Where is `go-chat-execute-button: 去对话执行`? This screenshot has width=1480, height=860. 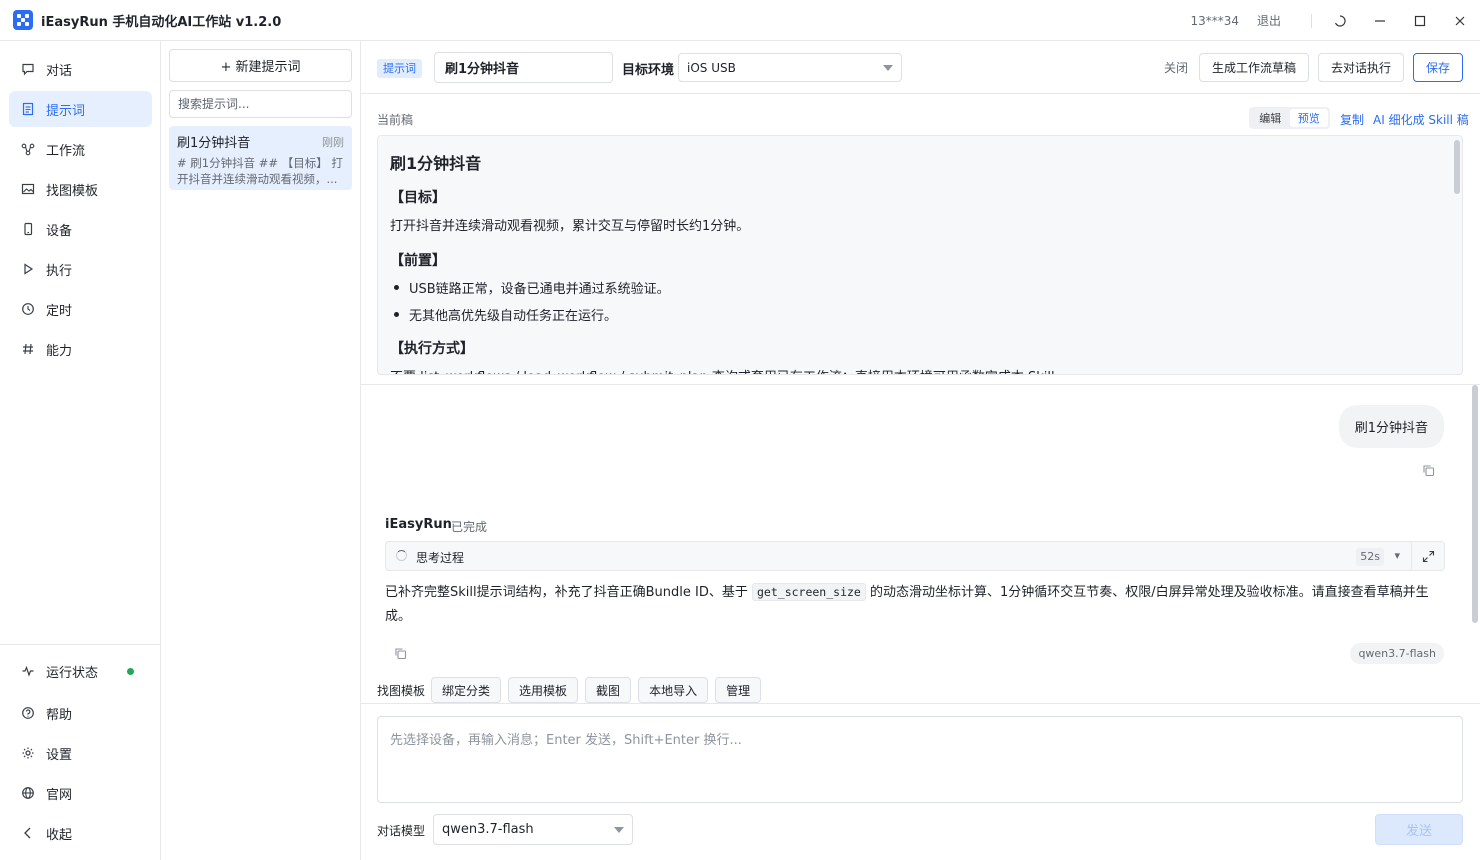
go-chat-execute-button: 去对话执行 is located at coordinates (1361, 67).